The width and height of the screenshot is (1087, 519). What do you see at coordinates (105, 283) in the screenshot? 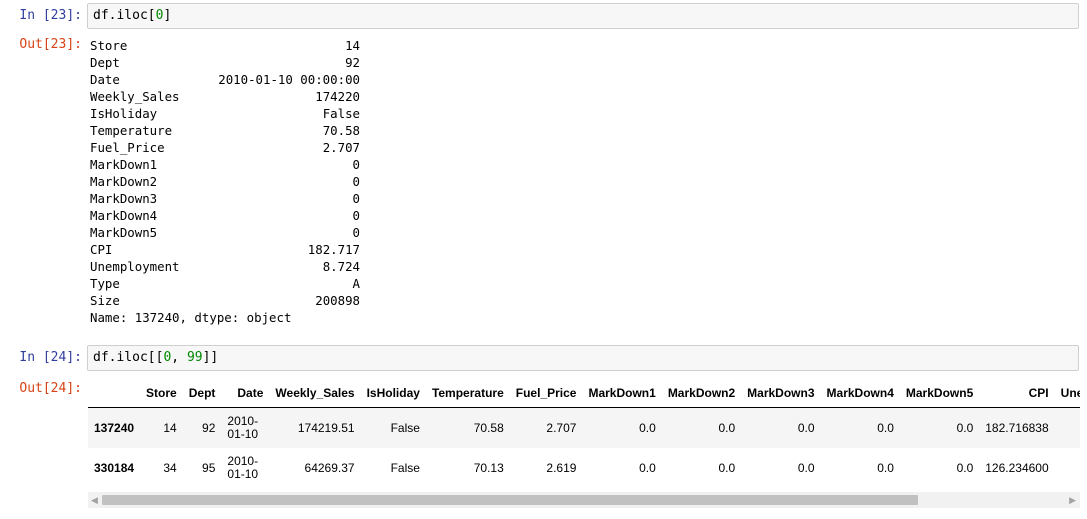
I see `series-key: Type` at bounding box center [105, 283].